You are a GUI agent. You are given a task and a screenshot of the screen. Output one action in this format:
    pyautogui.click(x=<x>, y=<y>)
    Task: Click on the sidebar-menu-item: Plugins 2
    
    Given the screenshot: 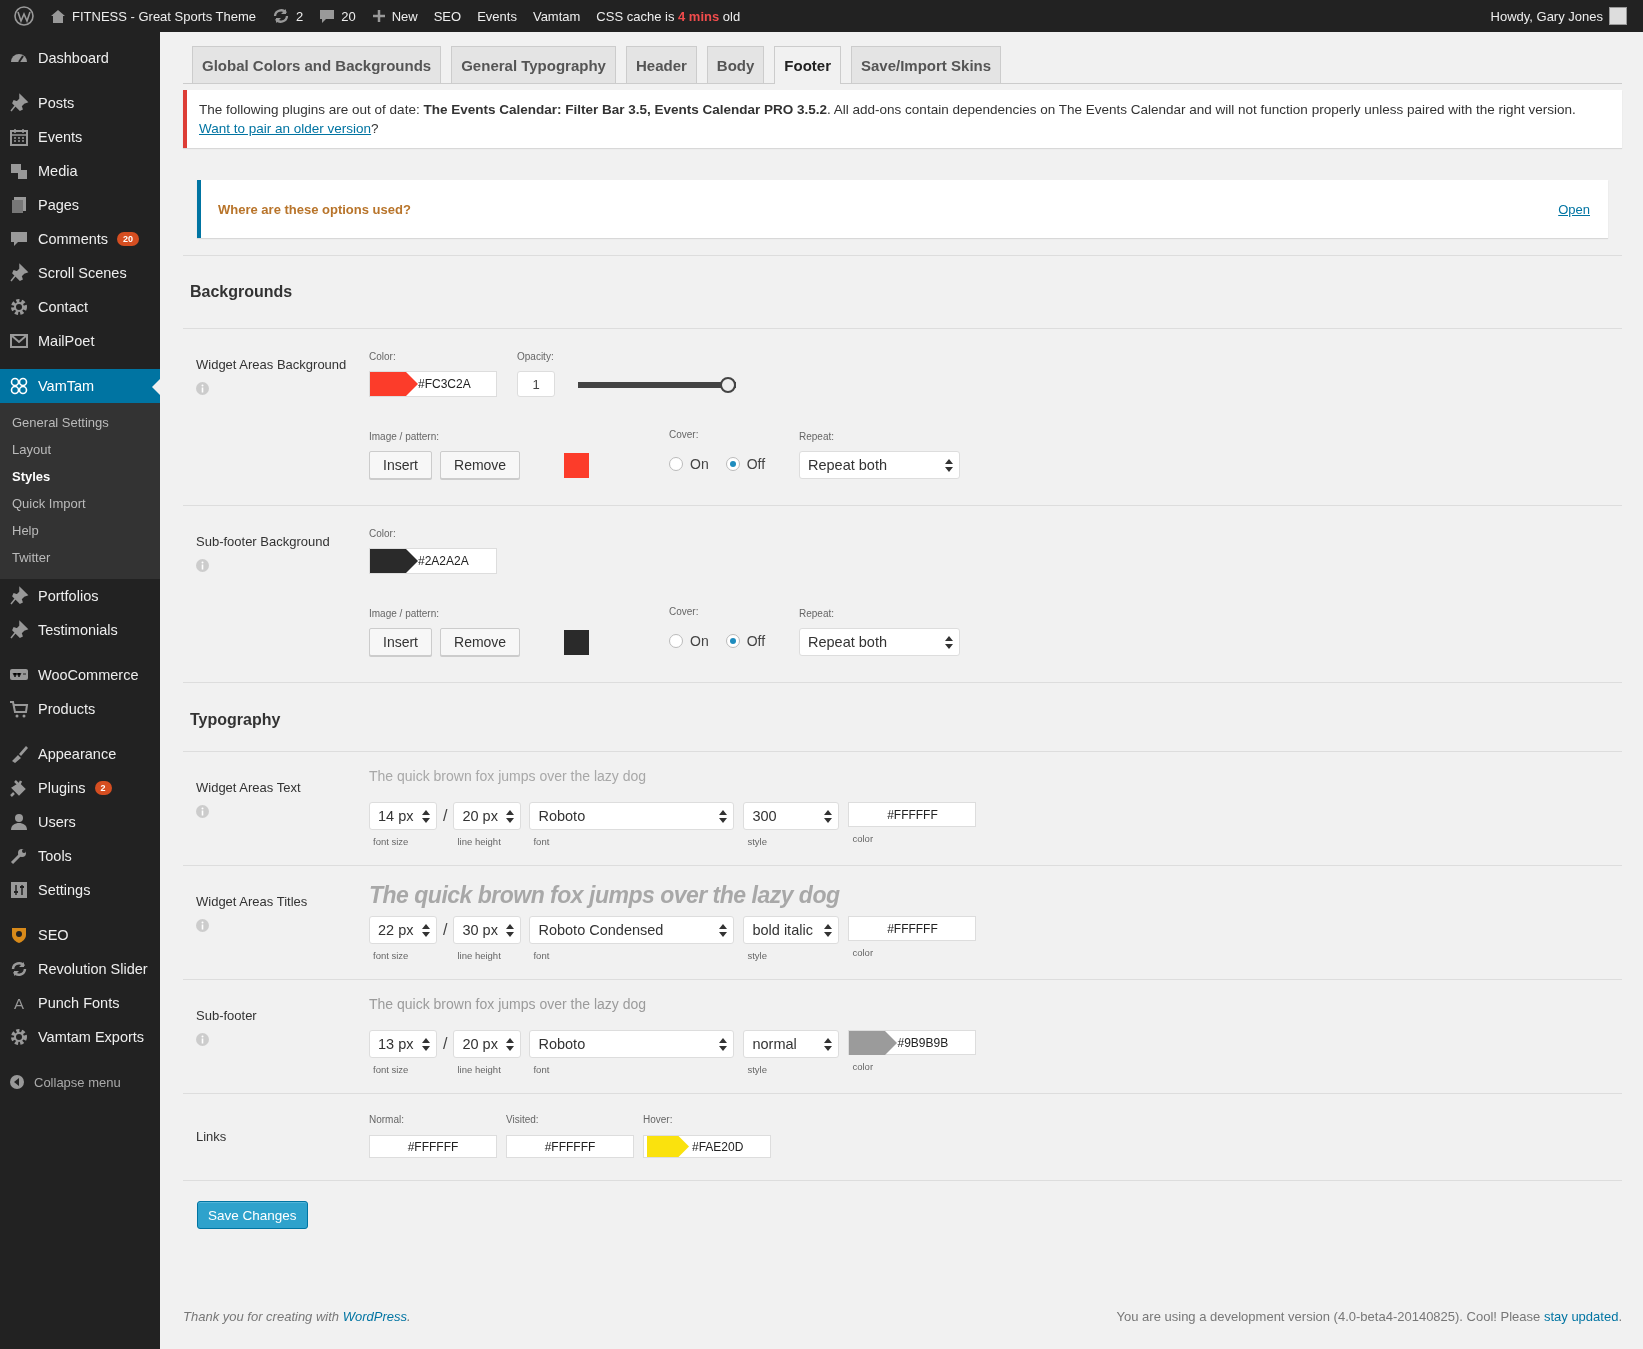 What is the action you would take?
    pyautogui.click(x=80, y=788)
    